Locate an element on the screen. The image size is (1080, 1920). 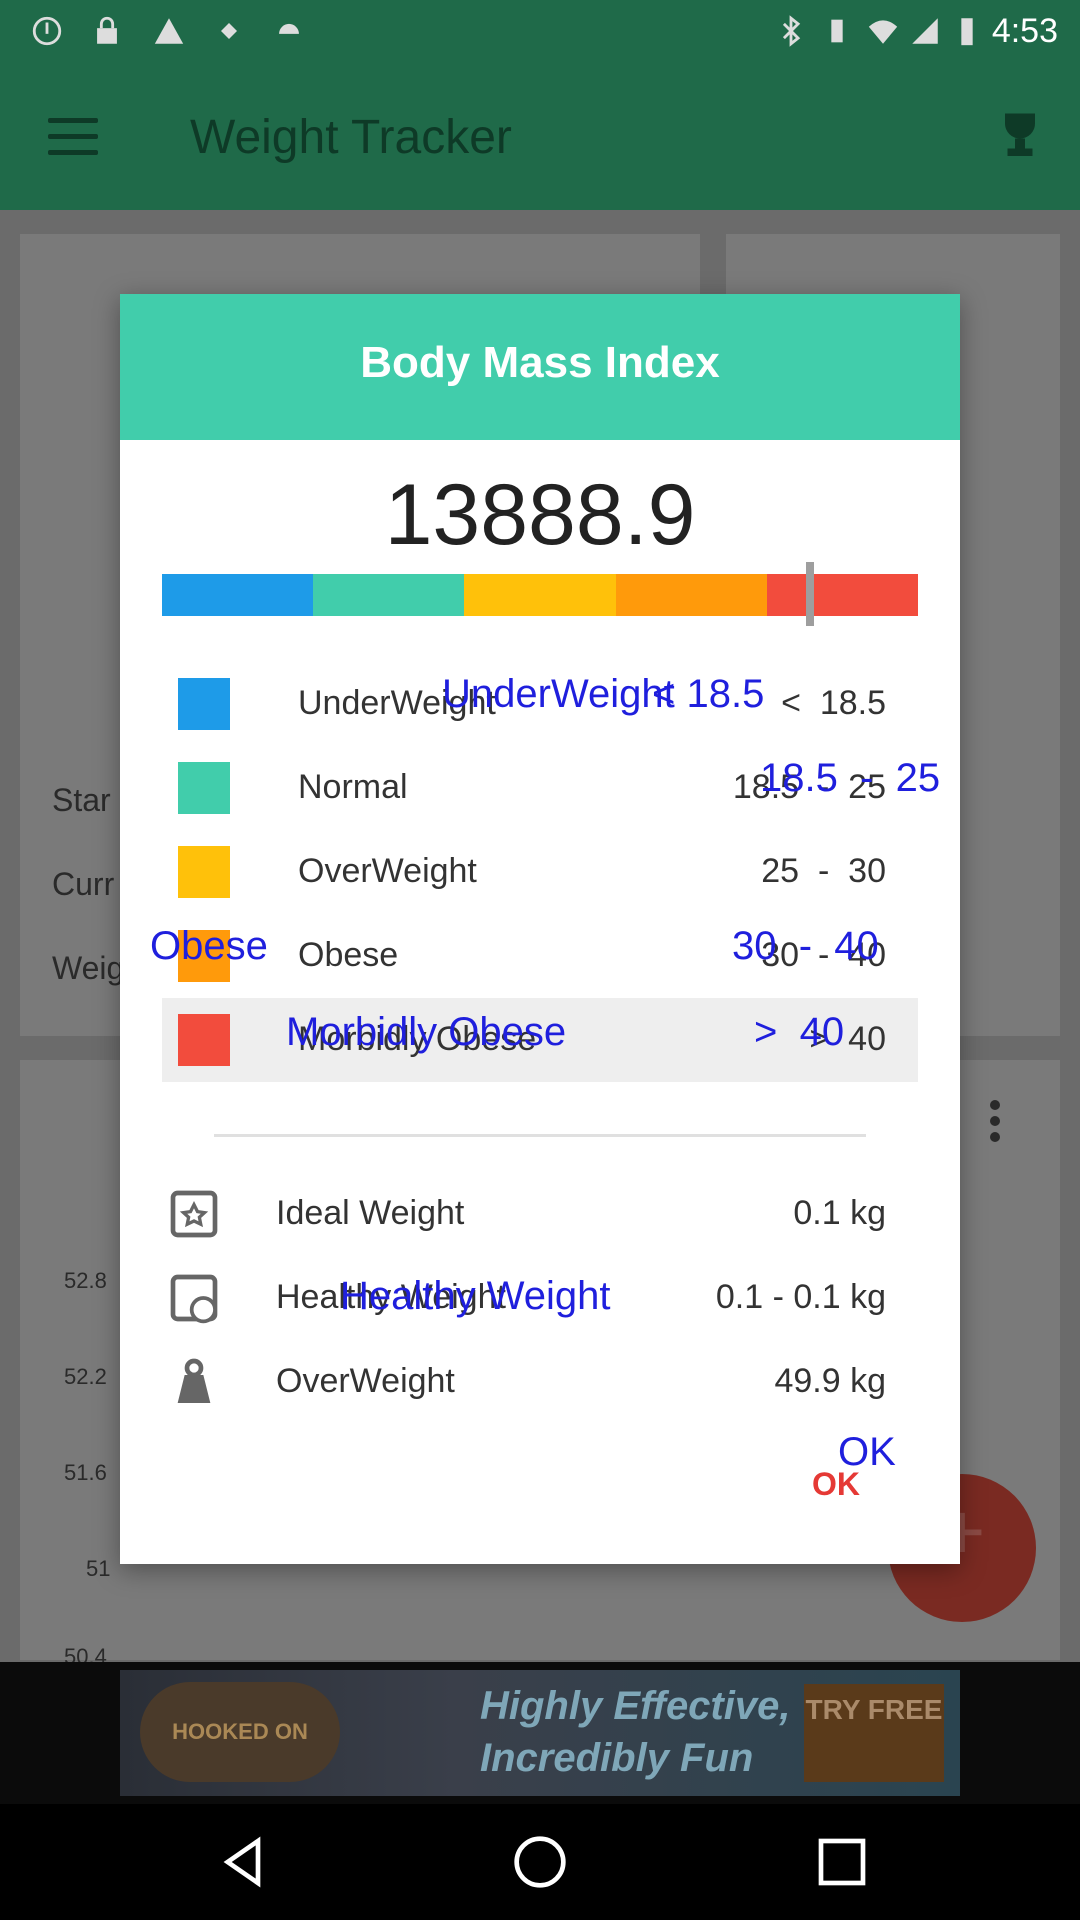
dialog-header: Body Mass Index is located at coordinates (540, 367).